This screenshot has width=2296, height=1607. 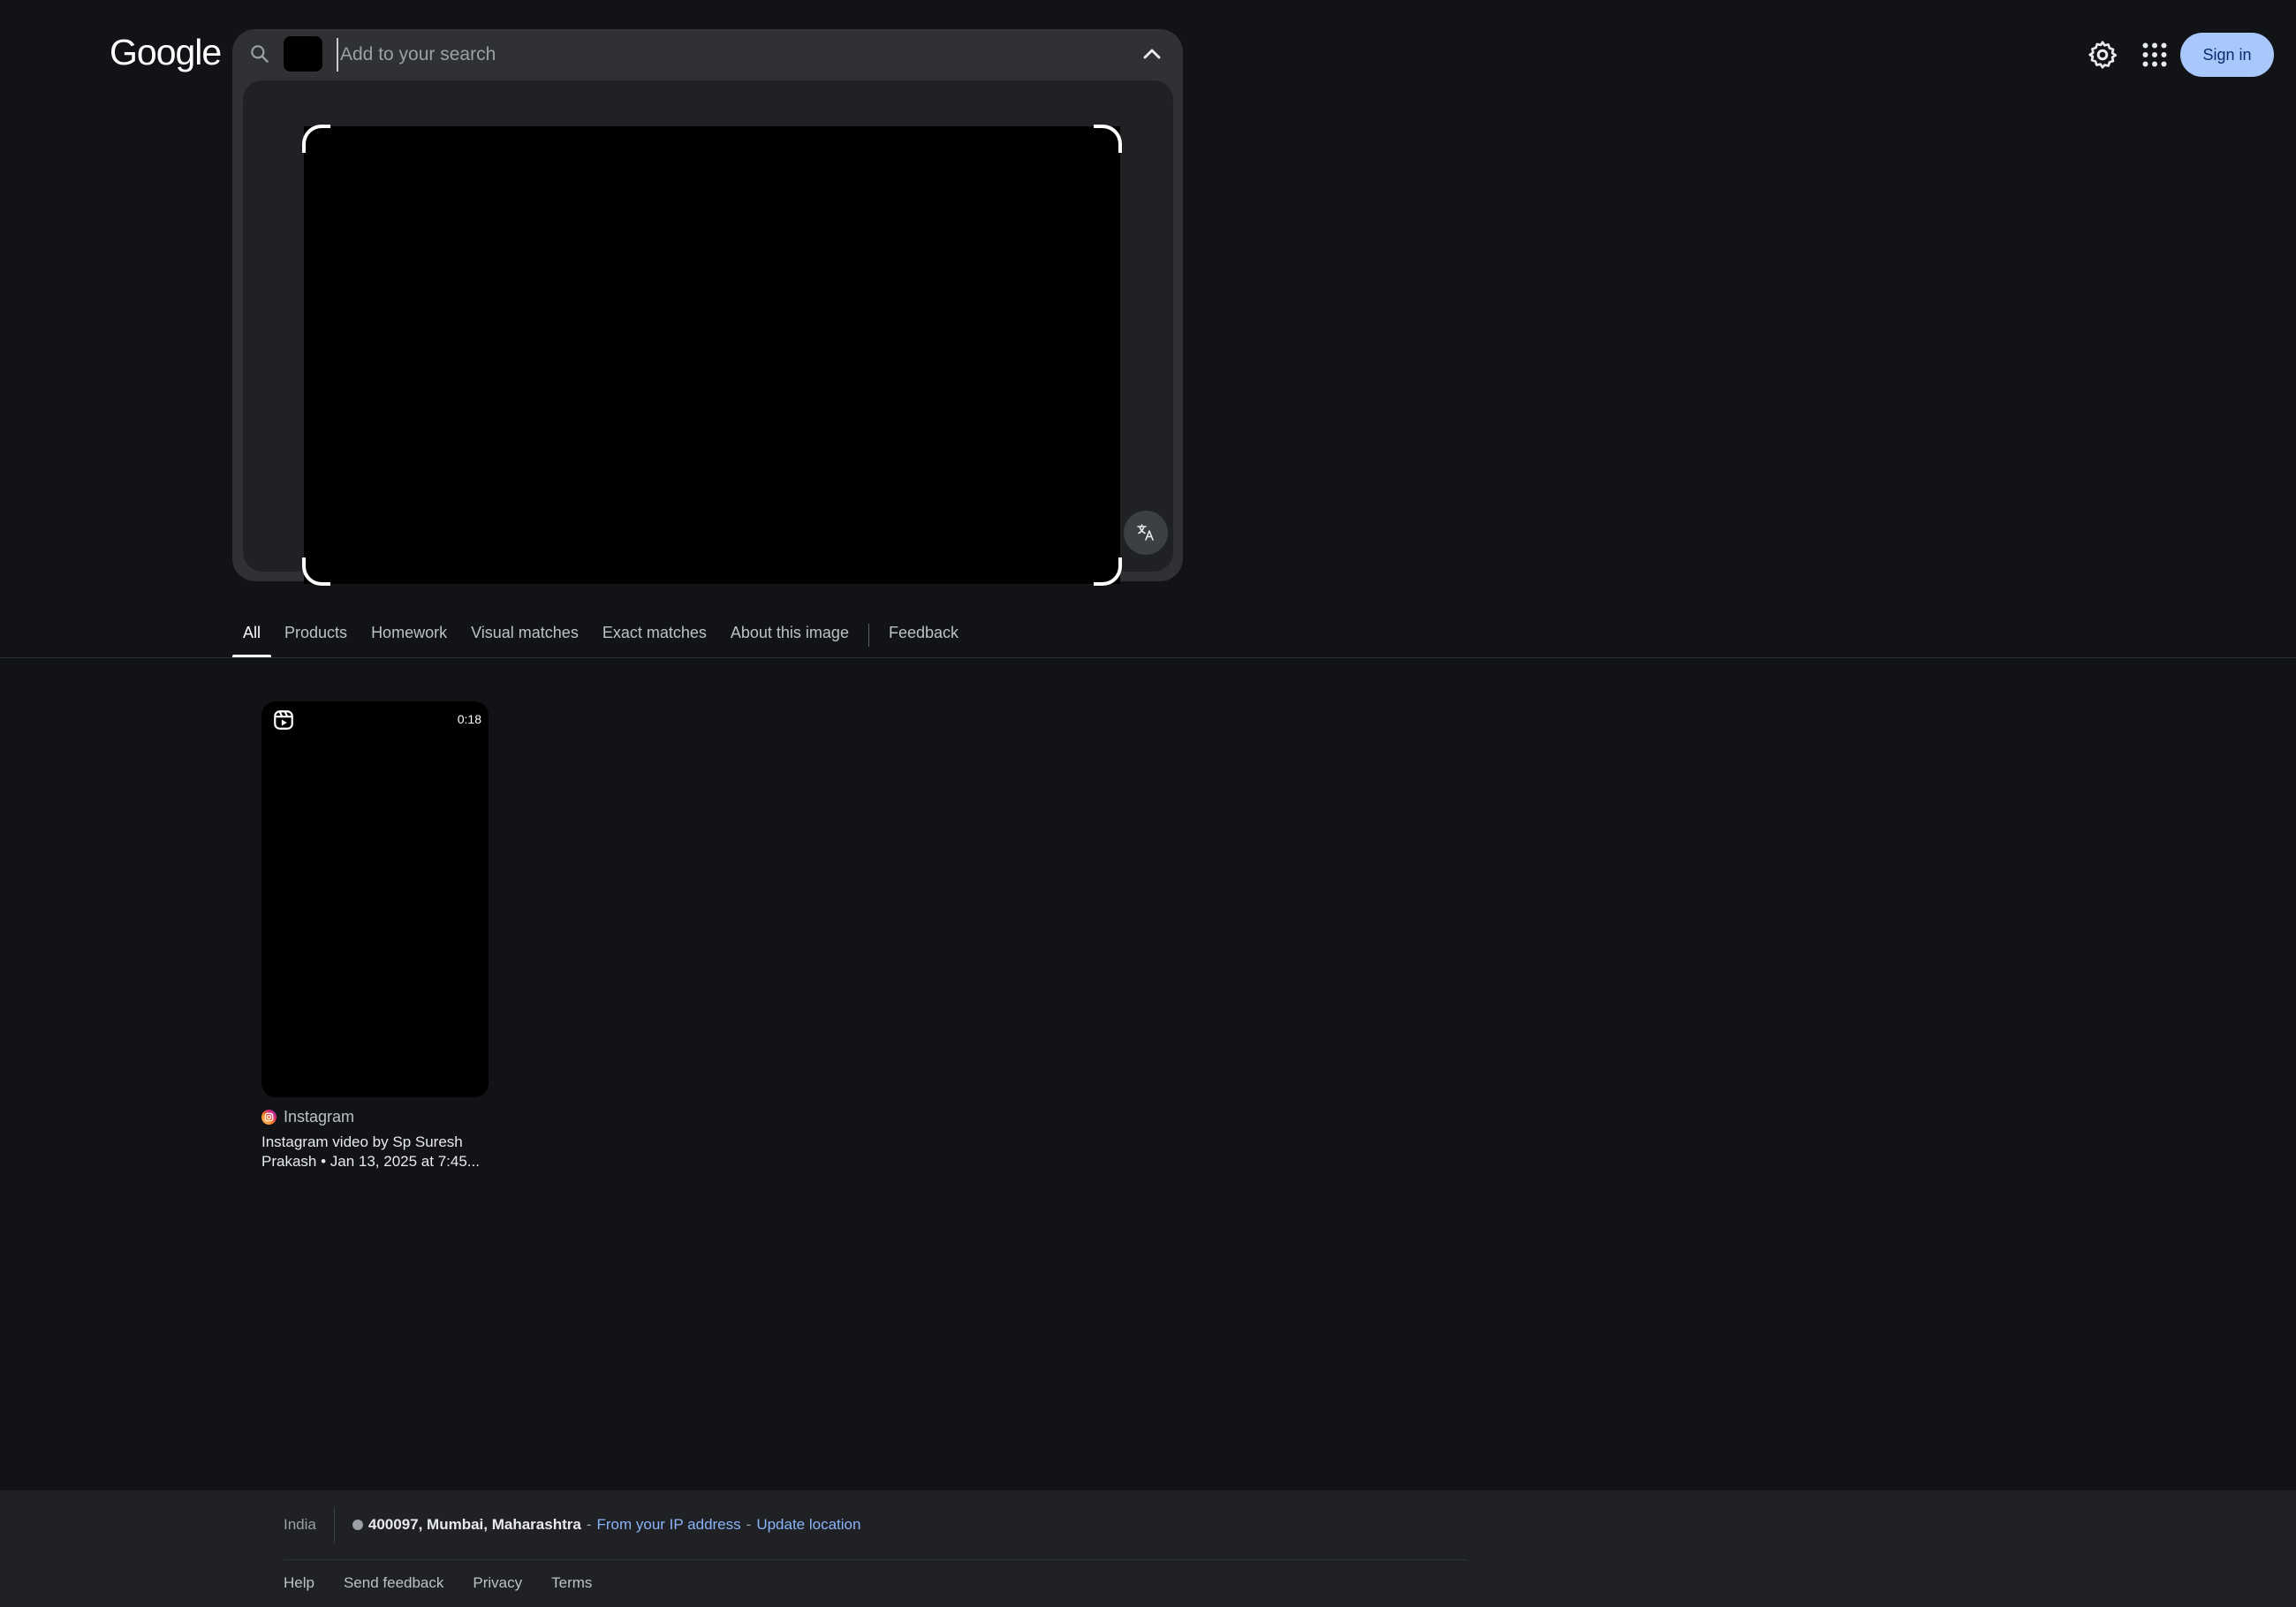 What do you see at coordinates (2155, 55) in the screenshot?
I see `apps-grid-icon` at bounding box center [2155, 55].